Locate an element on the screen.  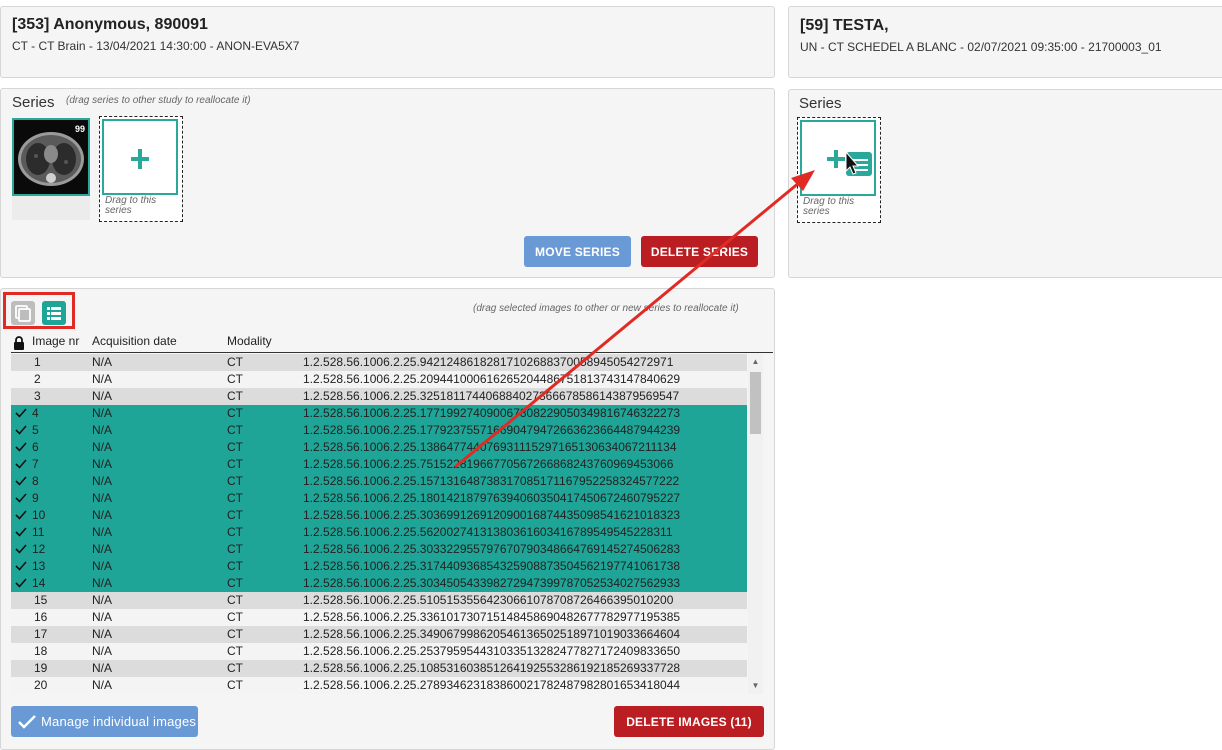
images-table-scrollbar: ▲ ▼ is located at coordinates (755, 524).